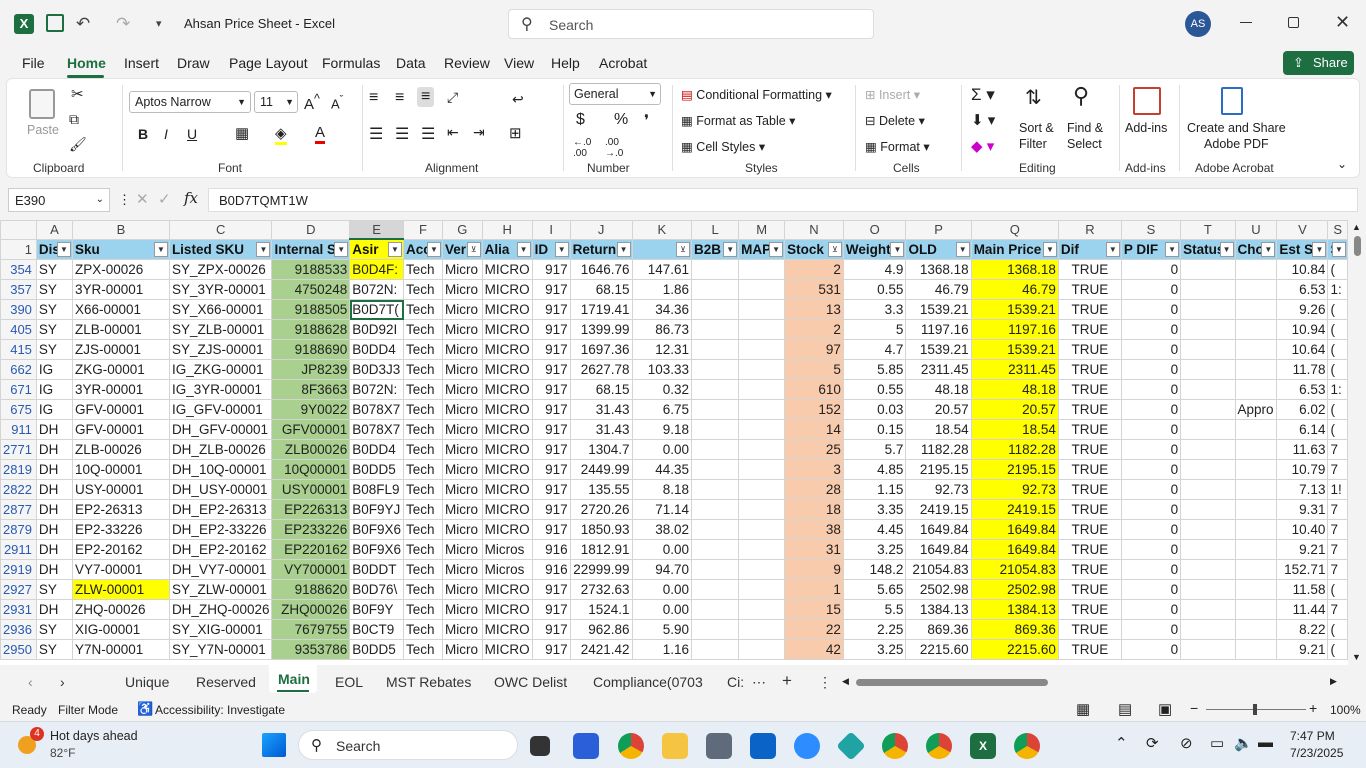 The image size is (1366, 768). Describe the element at coordinates (763, 746) in the screenshot. I see `outlook-icon` at that location.